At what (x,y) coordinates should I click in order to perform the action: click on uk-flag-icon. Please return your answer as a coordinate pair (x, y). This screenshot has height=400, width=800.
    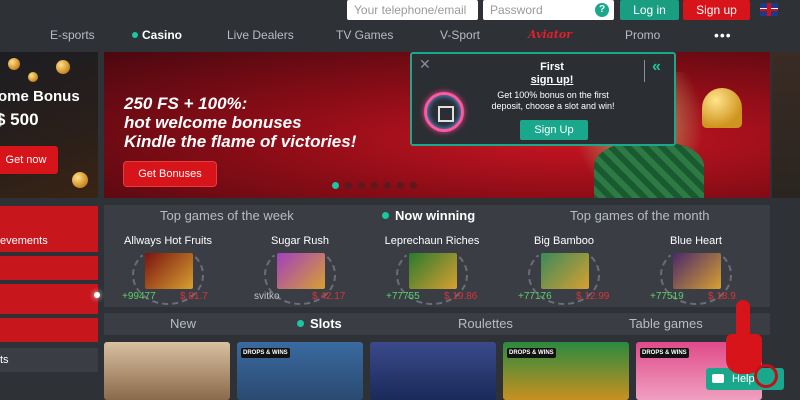
    Looking at the image, I should click on (769, 9).